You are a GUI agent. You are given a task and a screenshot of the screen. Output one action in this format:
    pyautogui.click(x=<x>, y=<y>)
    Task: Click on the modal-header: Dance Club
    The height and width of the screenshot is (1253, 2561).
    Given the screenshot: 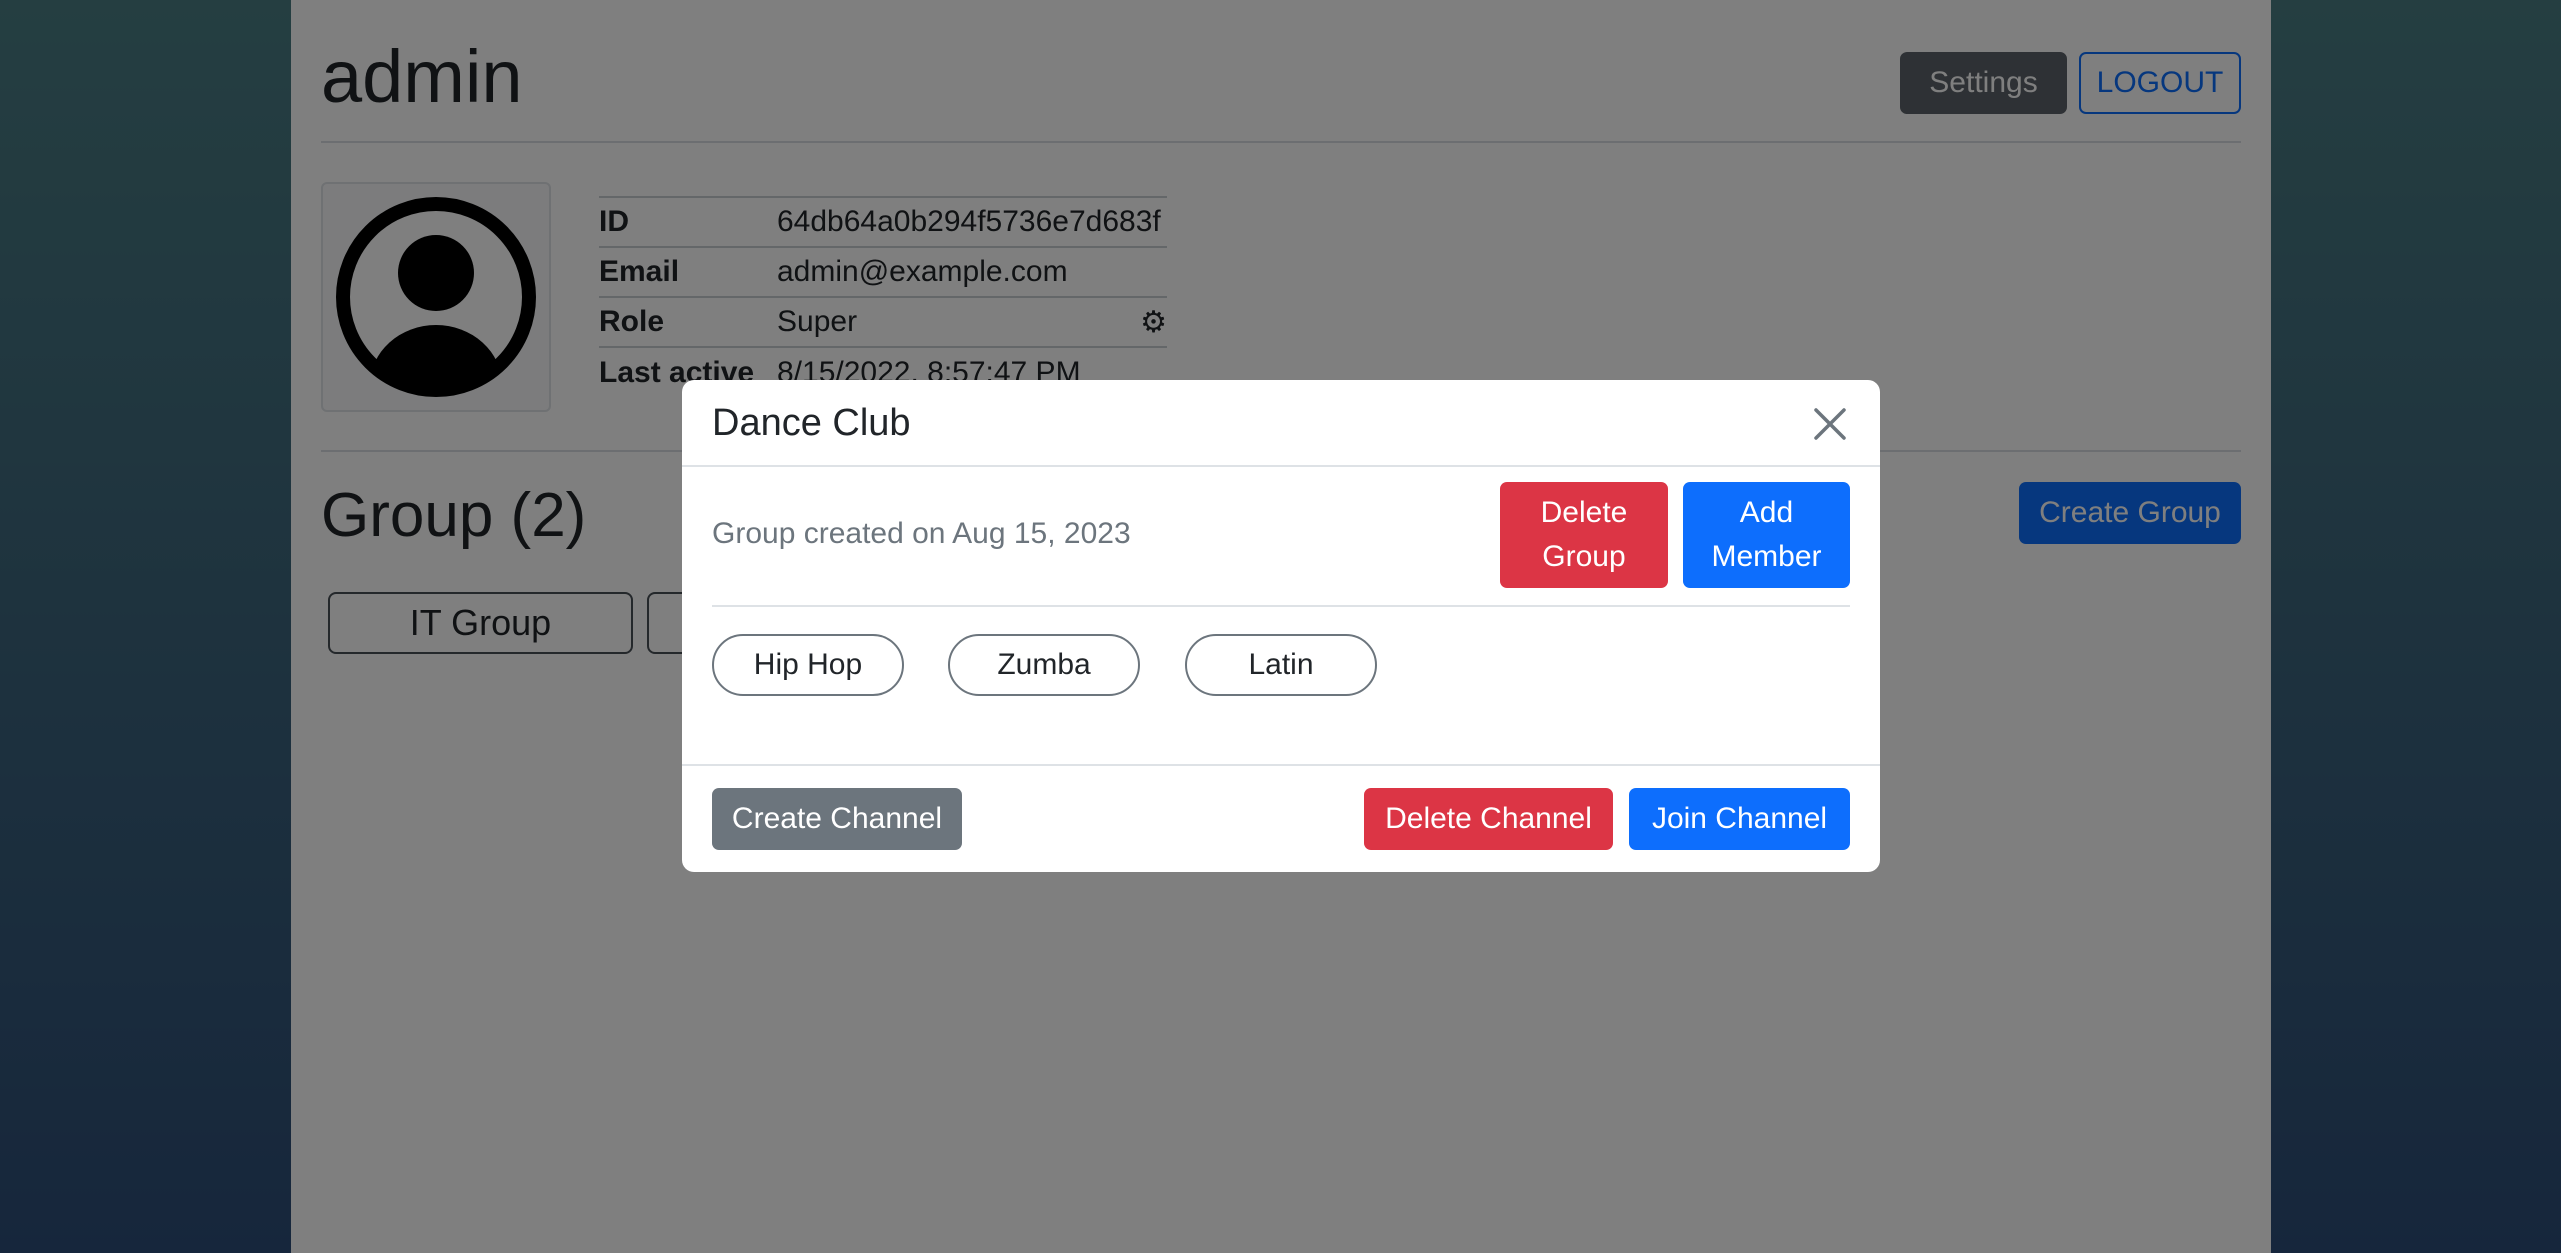 What is the action you would take?
    pyautogui.click(x=1281, y=423)
    